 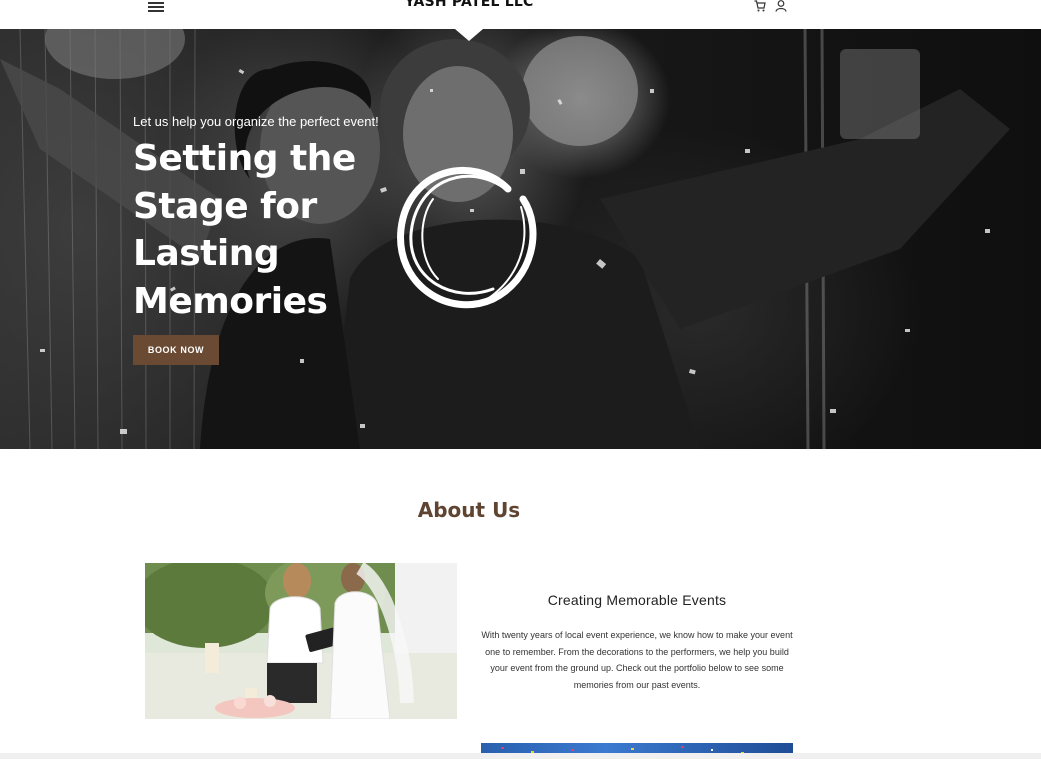 What do you see at coordinates (760, 6) in the screenshot?
I see `cart-icon` at bounding box center [760, 6].